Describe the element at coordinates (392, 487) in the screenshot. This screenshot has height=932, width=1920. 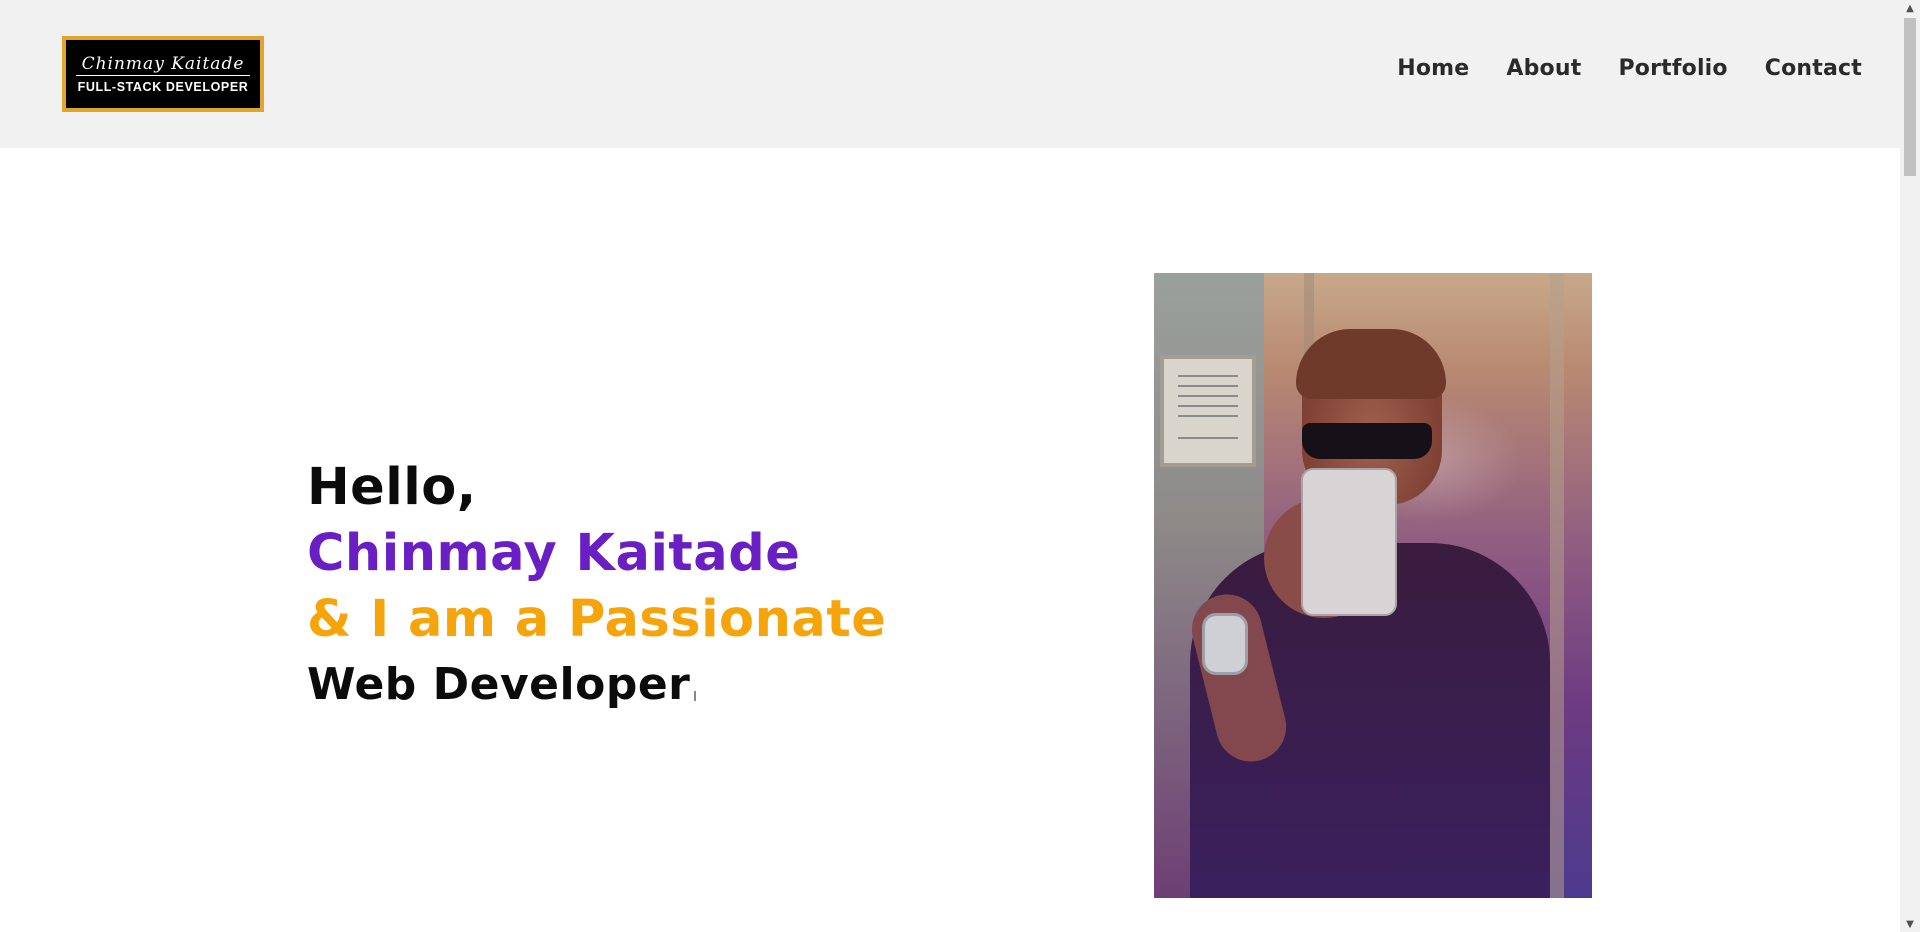
I see `hero-greeting: Hello,` at that location.